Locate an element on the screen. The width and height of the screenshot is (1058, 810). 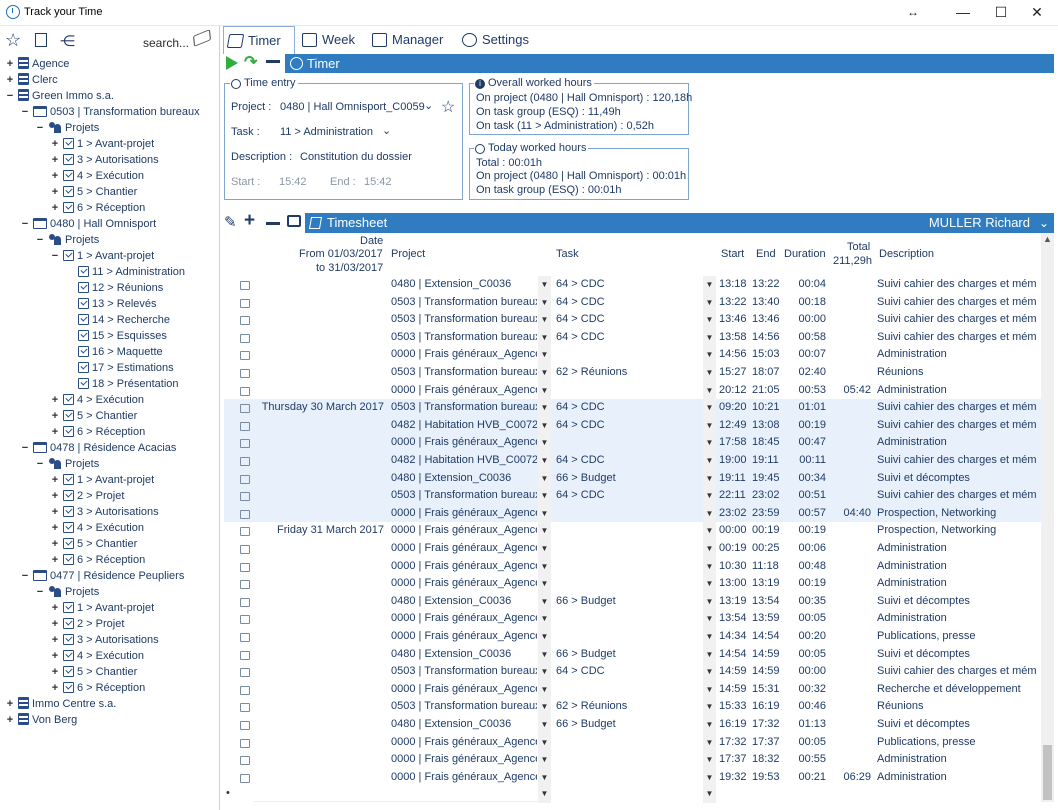
start-cell: 14:34 is located at coordinates (734, 637).